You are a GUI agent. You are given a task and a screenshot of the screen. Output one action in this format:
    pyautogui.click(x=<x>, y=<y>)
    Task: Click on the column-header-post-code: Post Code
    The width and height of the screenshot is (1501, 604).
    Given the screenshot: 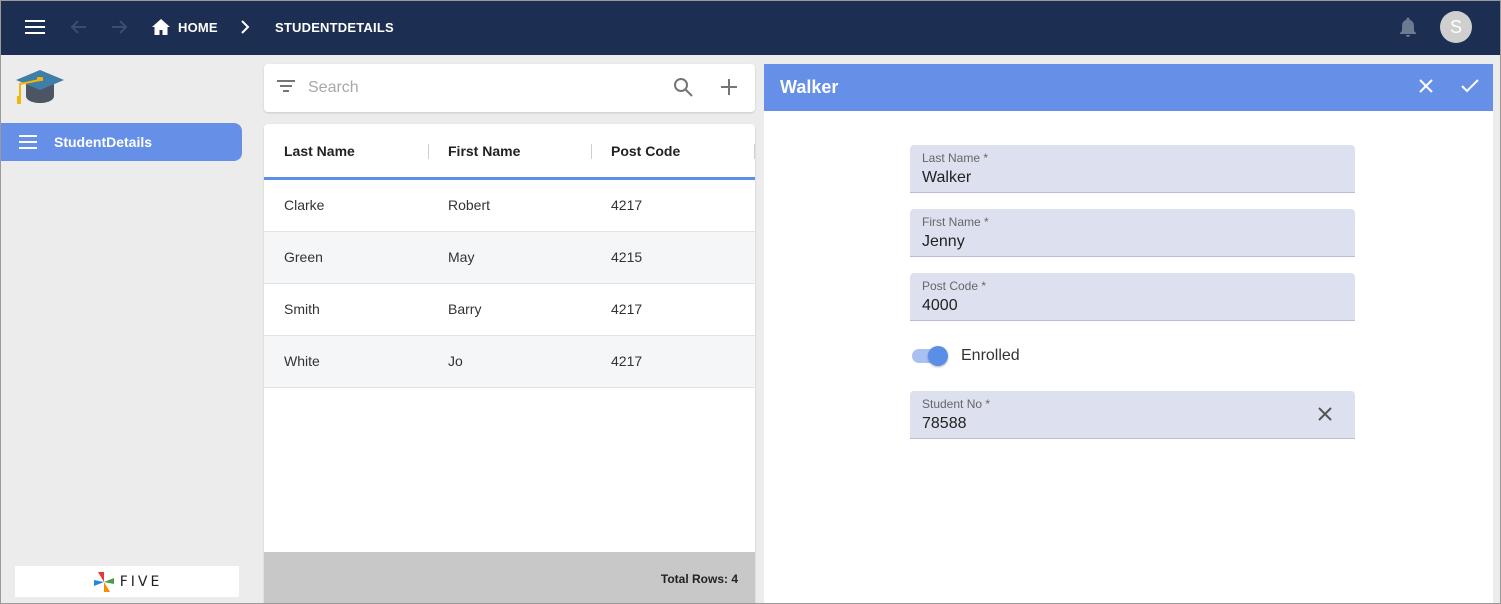 What is the action you would take?
    pyautogui.click(x=645, y=151)
    